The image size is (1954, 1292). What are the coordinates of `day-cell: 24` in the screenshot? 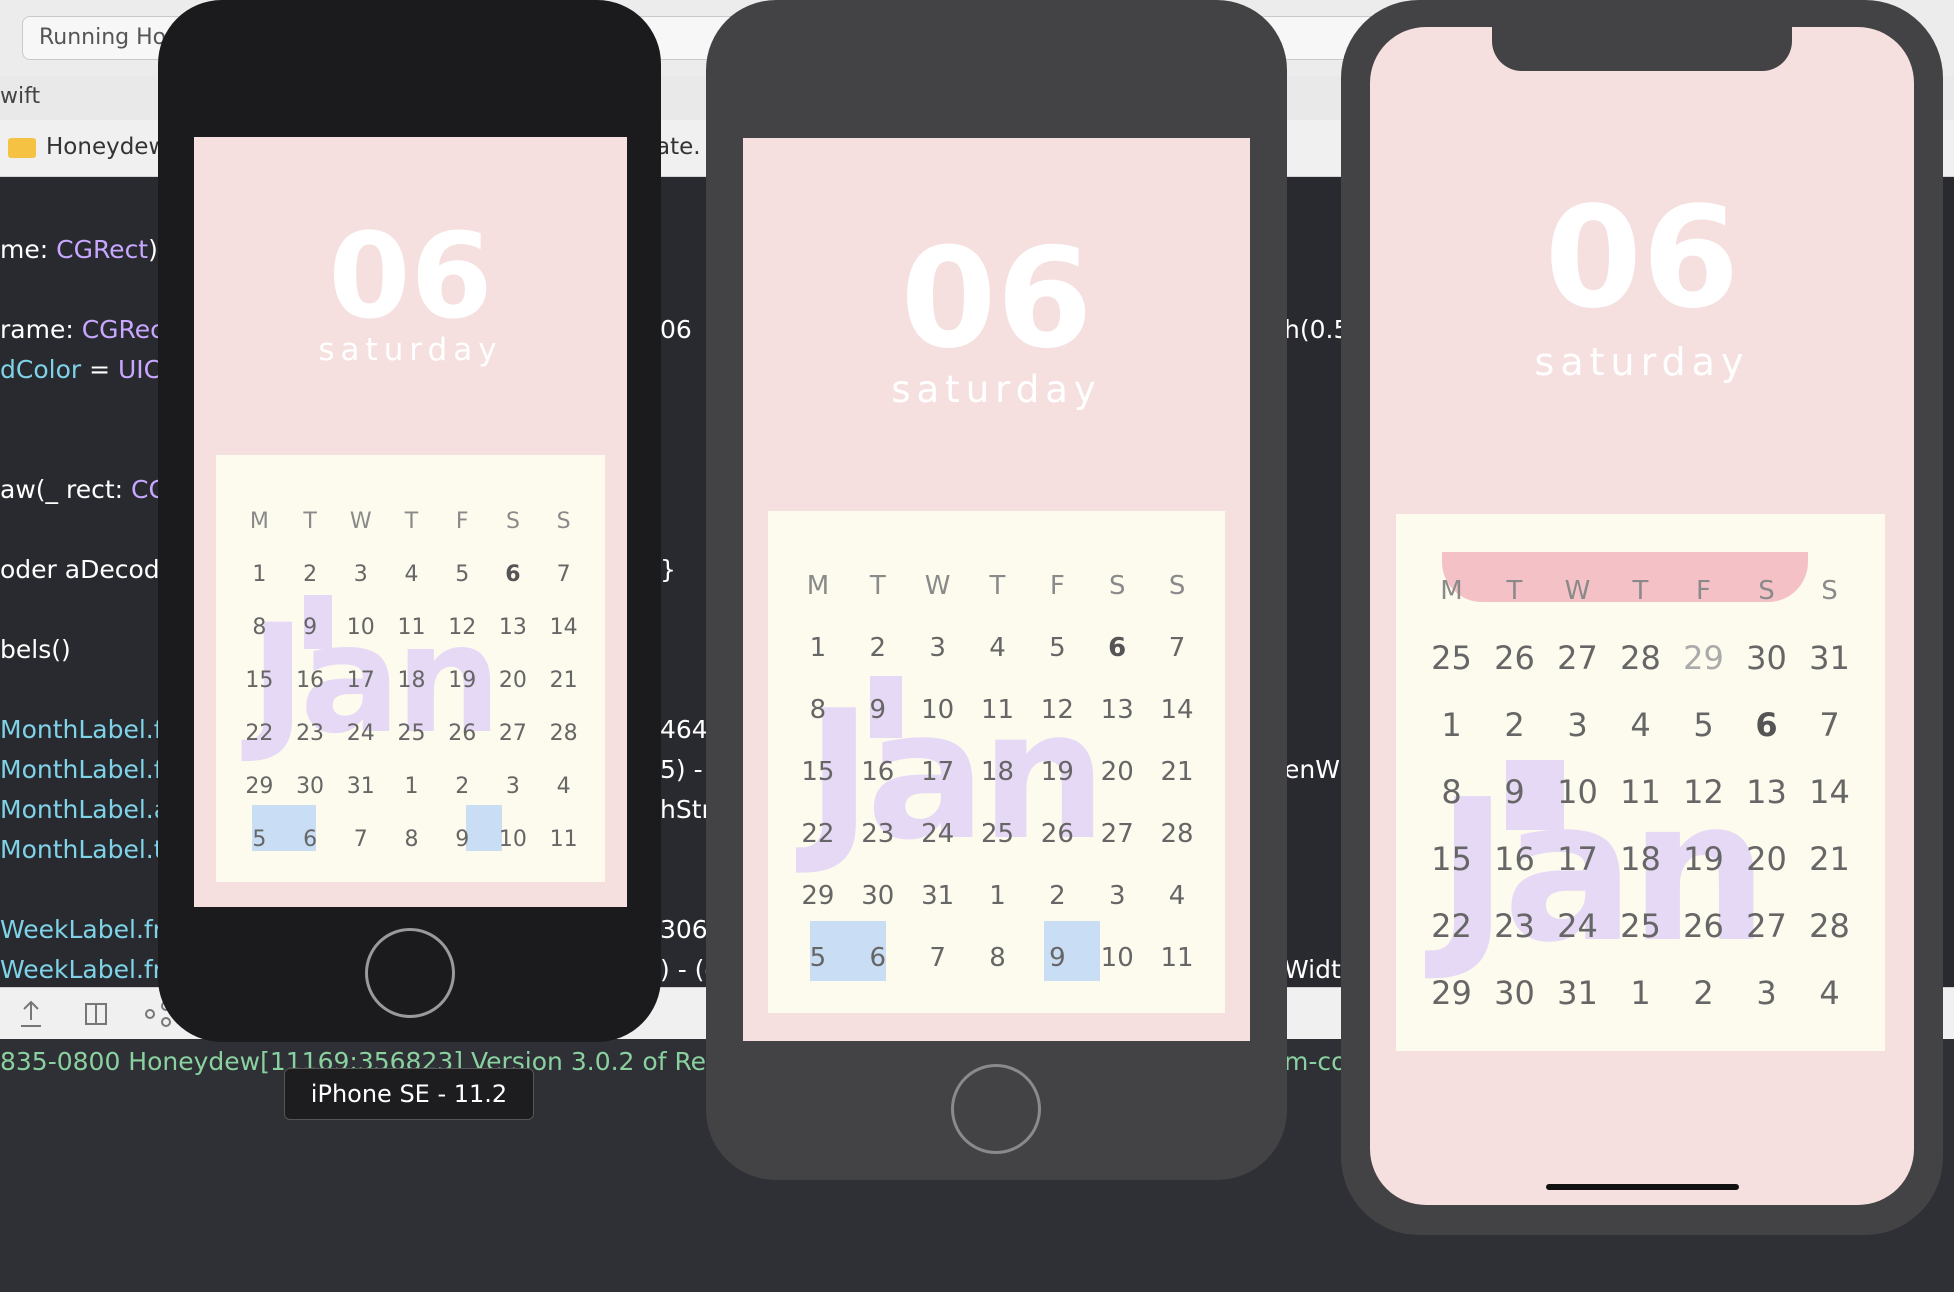 It's located at (1577, 926).